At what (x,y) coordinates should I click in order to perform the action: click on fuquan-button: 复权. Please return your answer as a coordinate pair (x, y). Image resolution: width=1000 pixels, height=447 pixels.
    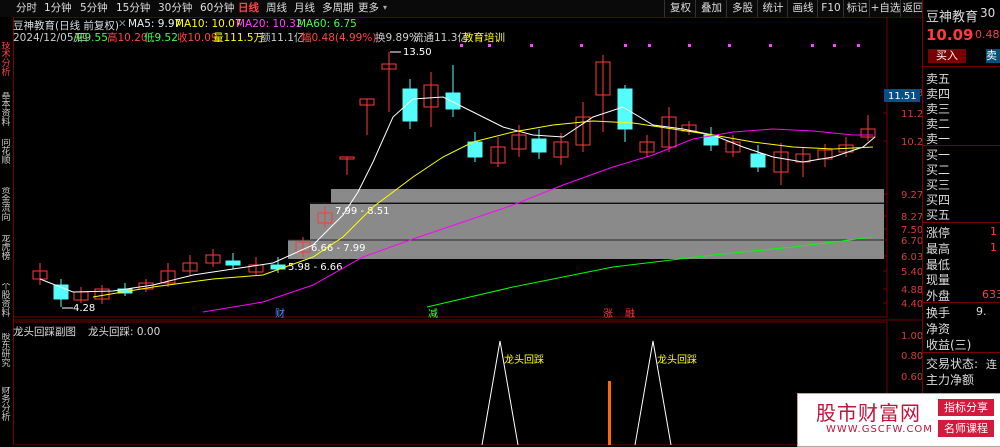
    Looking at the image, I should click on (680, 8).